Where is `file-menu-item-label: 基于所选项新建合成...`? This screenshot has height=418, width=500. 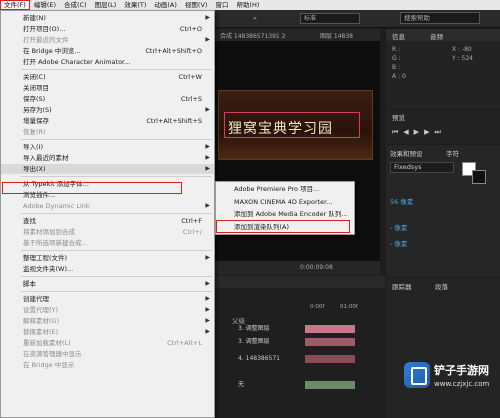 file-menu-item-label: 基于所选项新建合成... is located at coordinates (55, 243).